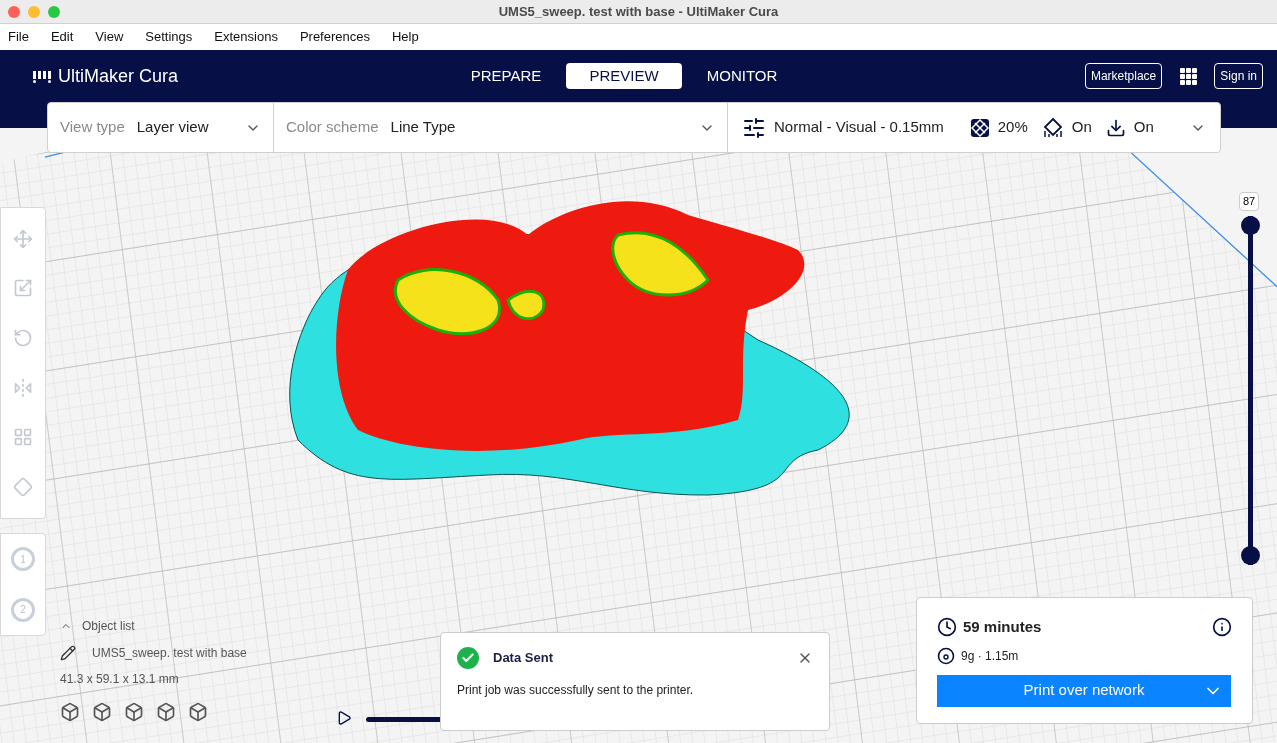 The width and height of the screenshot is (1277, 743). I want to click on menu-item: View, so click(109, 37).